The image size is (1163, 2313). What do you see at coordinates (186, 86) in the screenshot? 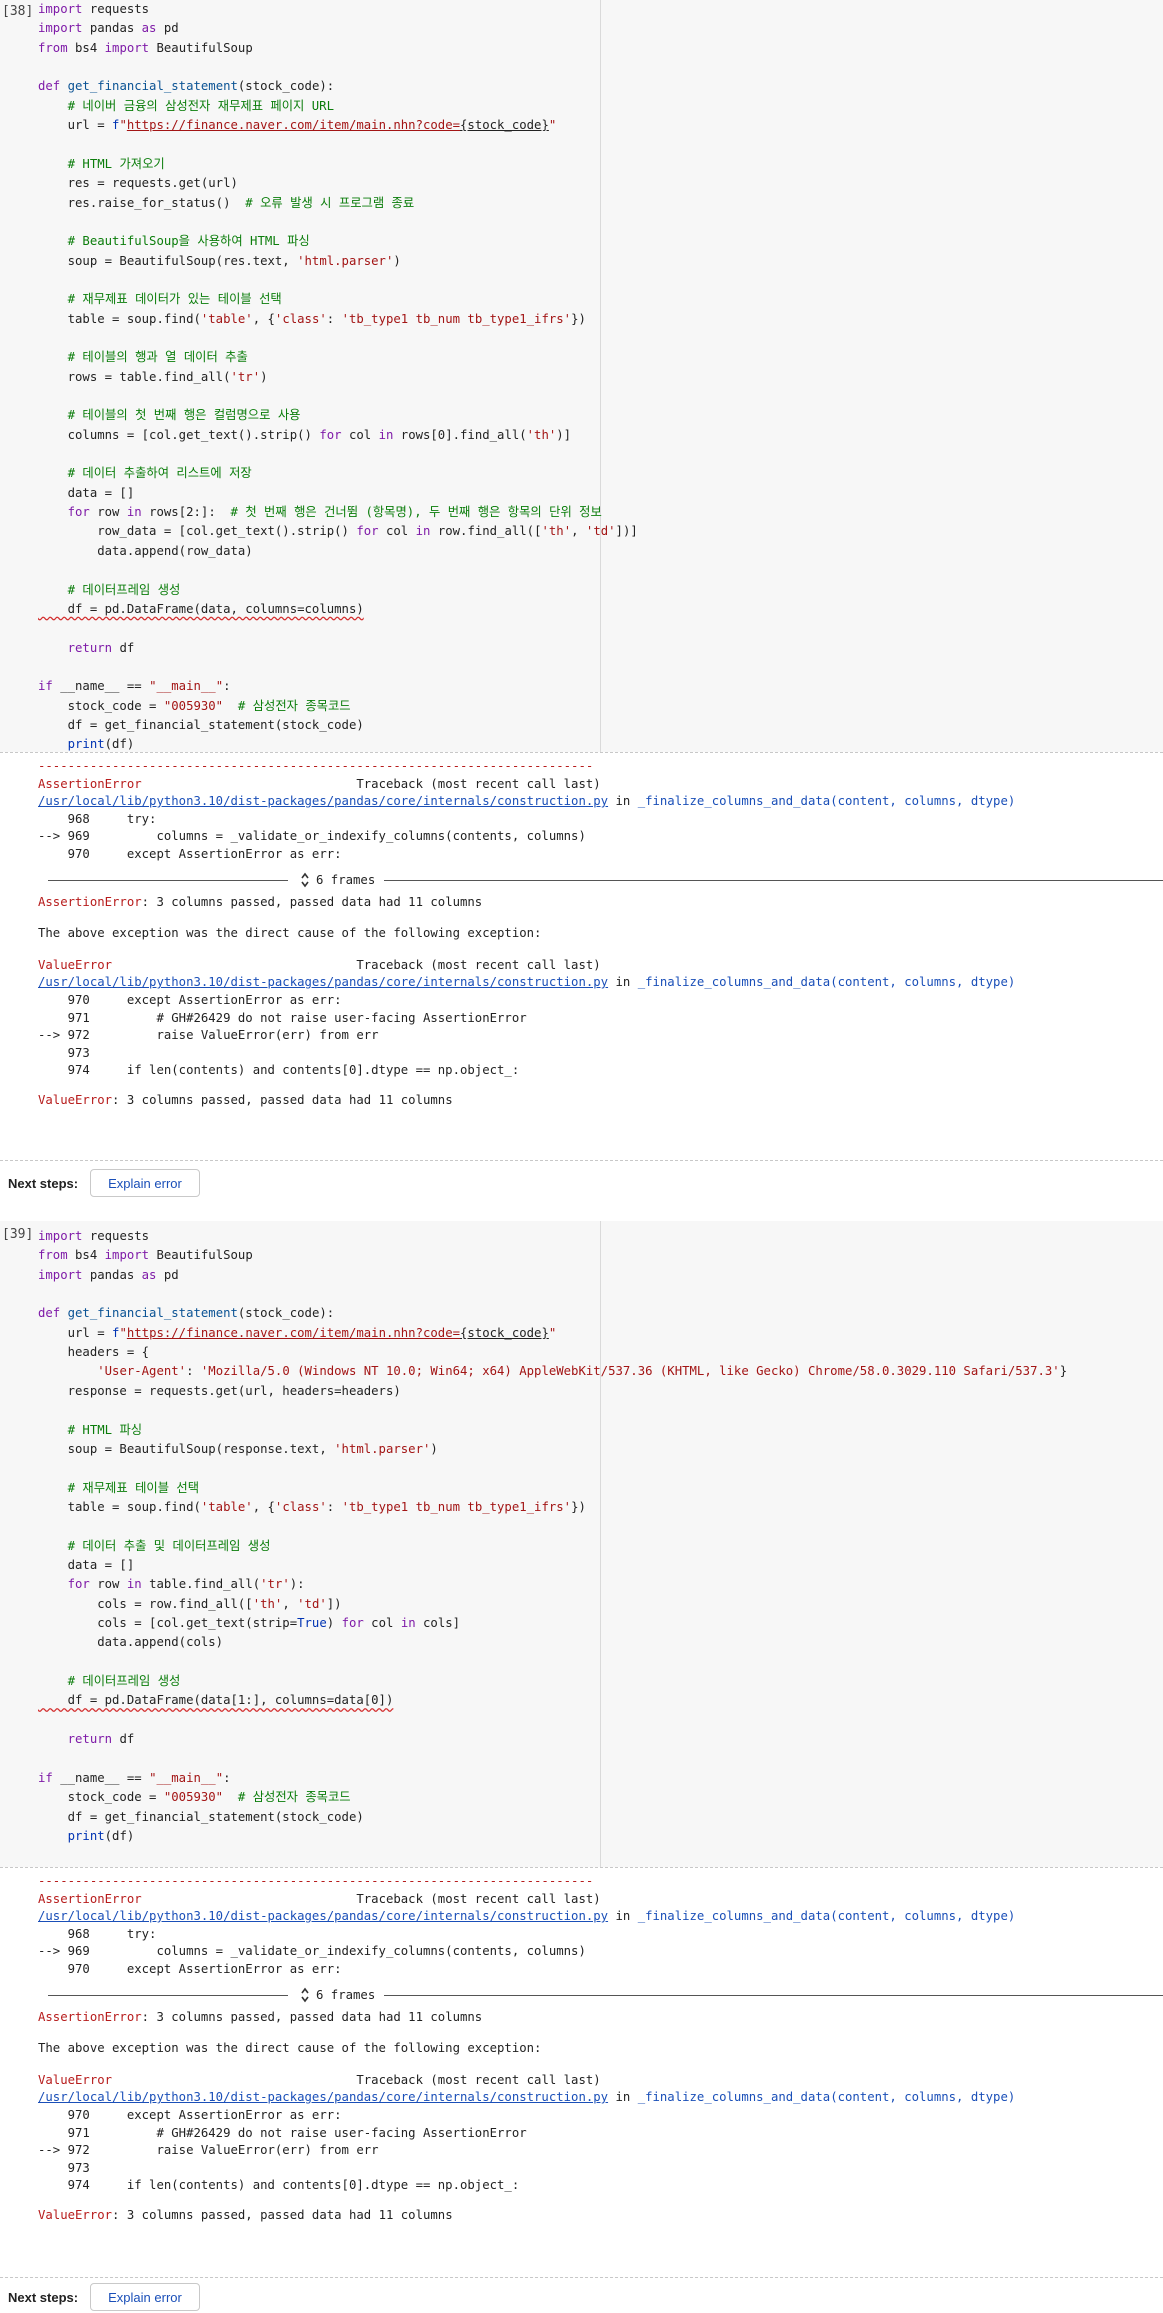
I see `code-line: def get_financial_statement(stock_code):` at bounding box center [186, 86].